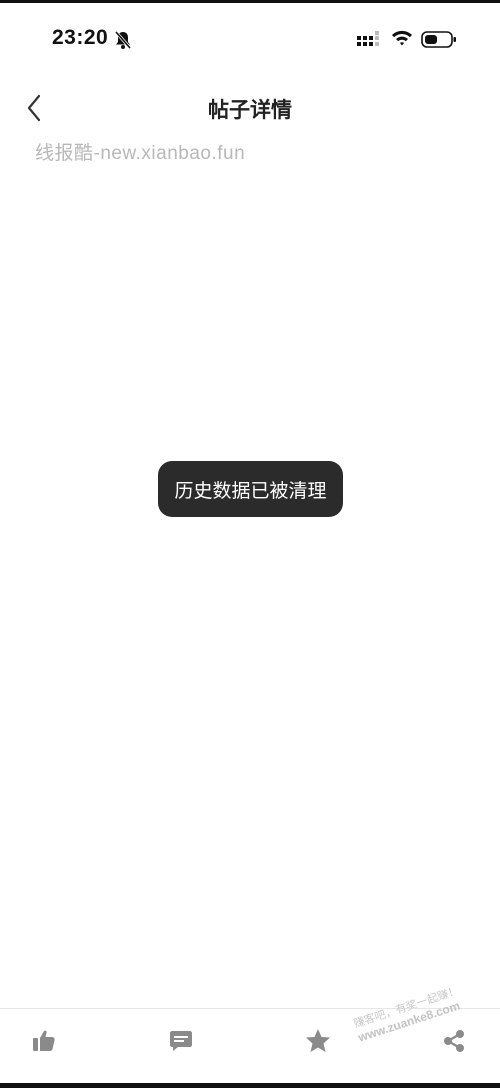 The image size is (500, 1088). What do you see at coordinates (370, 42) in the screenshot?
I see `signal-icon` at bounding box center [370, 42].